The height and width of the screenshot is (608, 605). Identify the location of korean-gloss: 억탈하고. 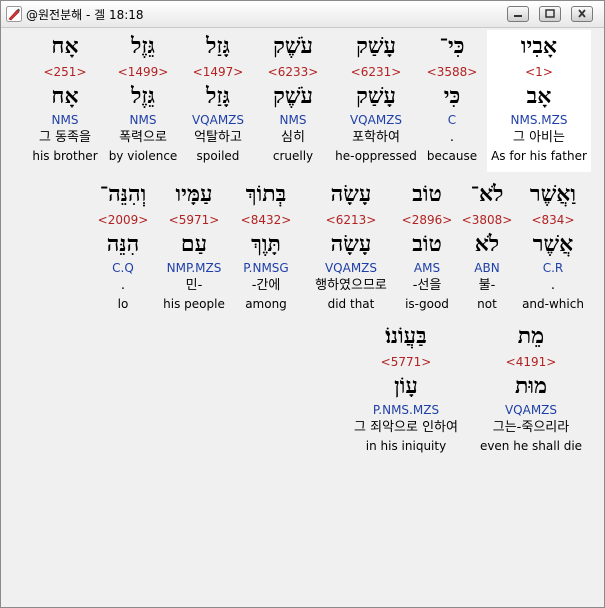
(218, 137).